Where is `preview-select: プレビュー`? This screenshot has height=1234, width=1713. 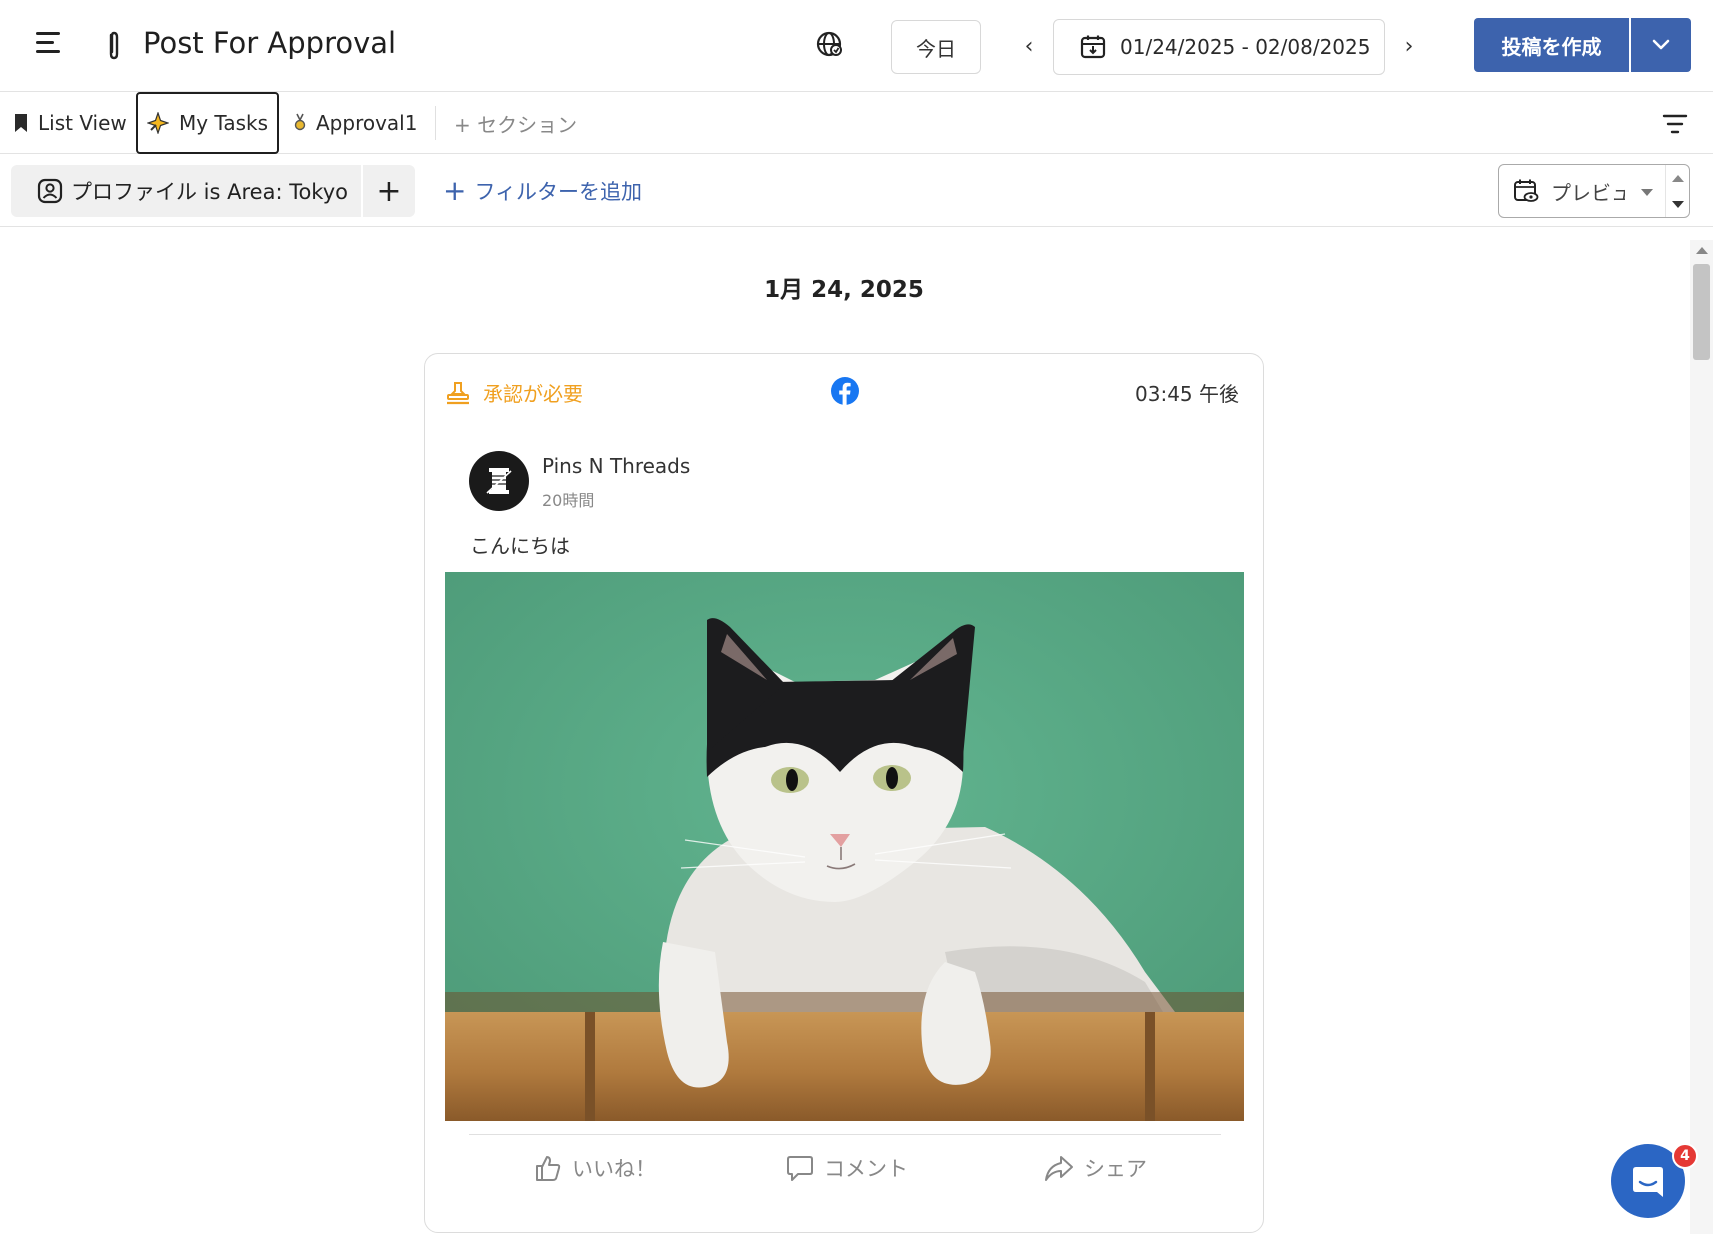
preview-select: プレビュー is located at coordinates (1594, 191).